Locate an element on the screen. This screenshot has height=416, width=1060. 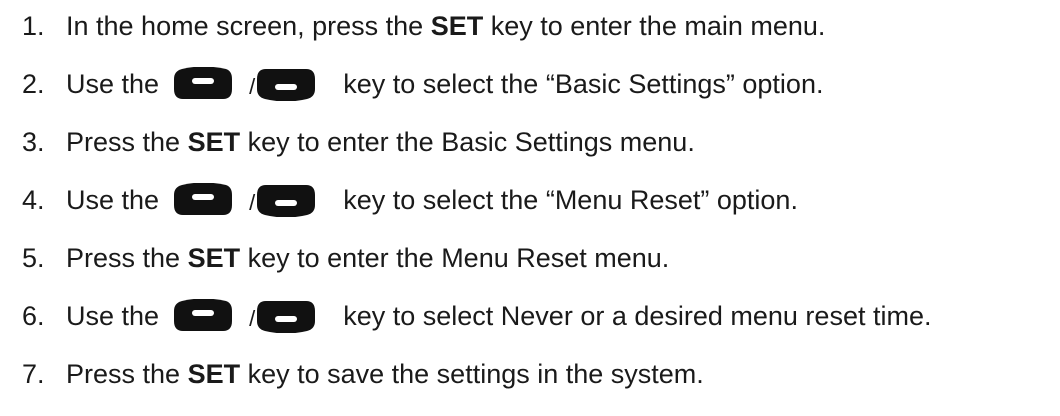
step-text-after: key to save the settings in the system. is located at coordinates (472, 373).